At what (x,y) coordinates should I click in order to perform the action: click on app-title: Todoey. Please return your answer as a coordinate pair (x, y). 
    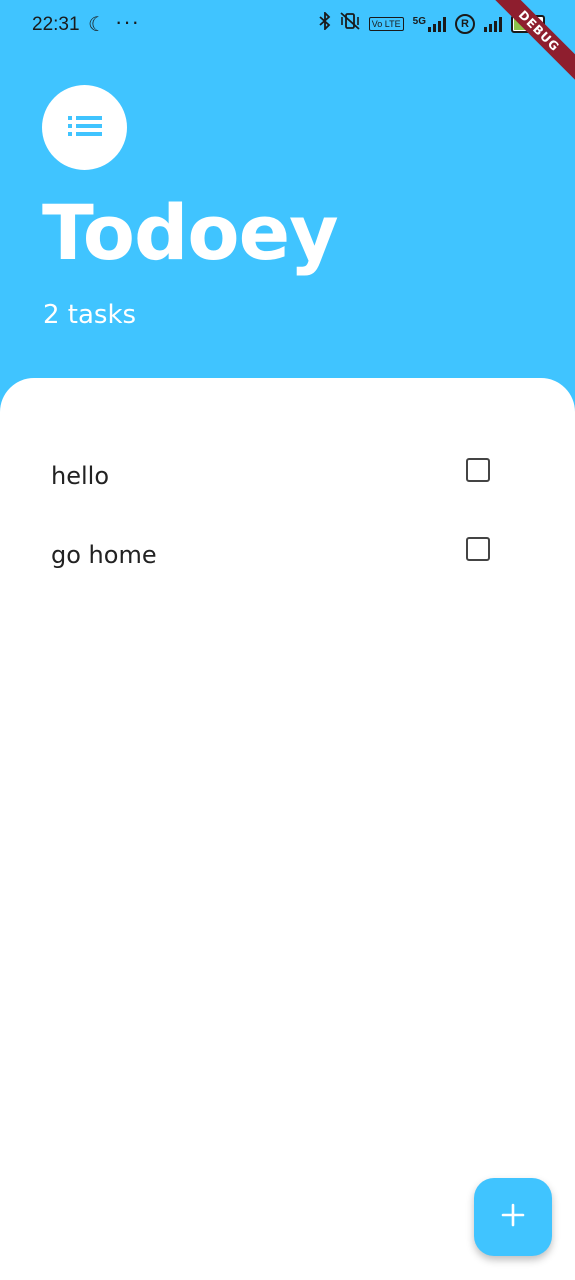
    Looking at the image, I should click on (190, 232).